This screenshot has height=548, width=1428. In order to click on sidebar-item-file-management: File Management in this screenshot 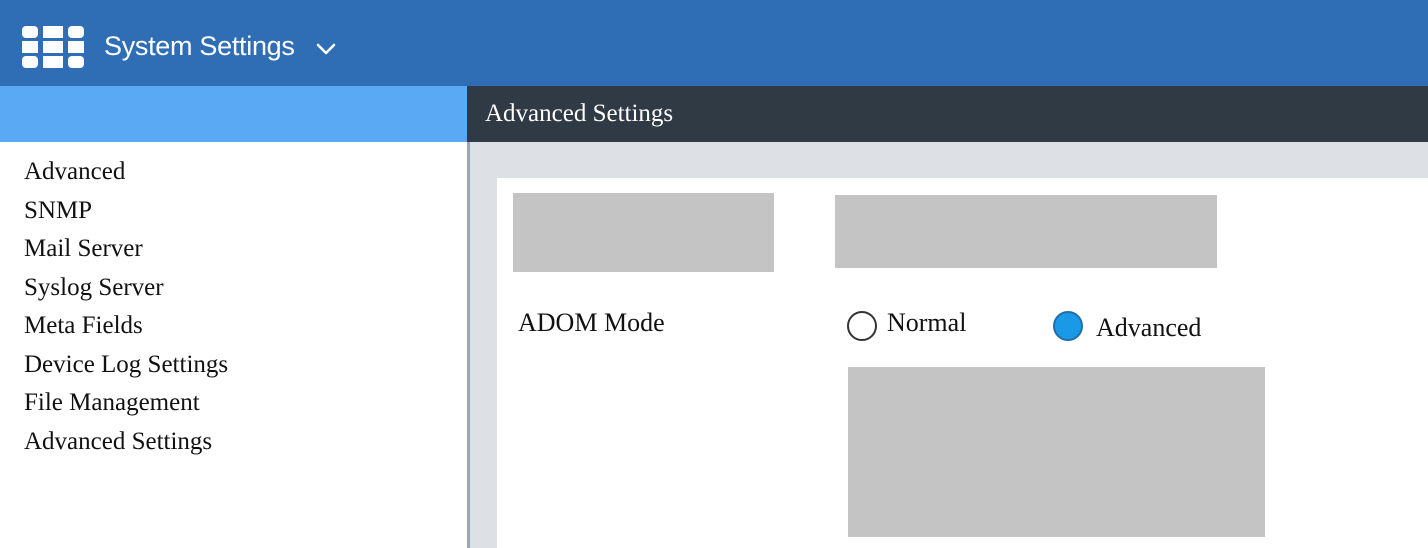, I will do `click(126, 403)`.